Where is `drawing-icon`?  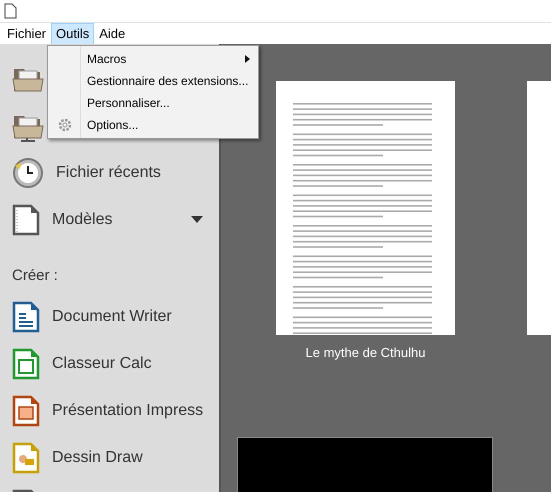 drawing-icon is located at coordinates (26, 458).